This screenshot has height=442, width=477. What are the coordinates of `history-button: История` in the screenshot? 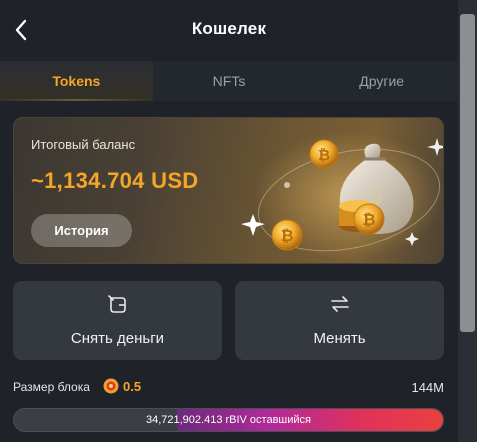 It's located at (81, 230).